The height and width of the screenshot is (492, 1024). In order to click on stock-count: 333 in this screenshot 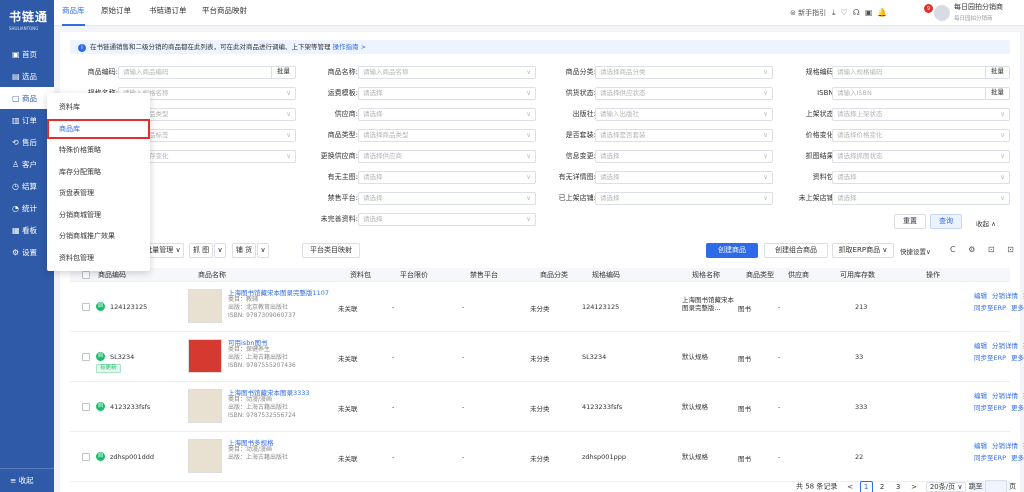, I will do `click(861, 407)`.